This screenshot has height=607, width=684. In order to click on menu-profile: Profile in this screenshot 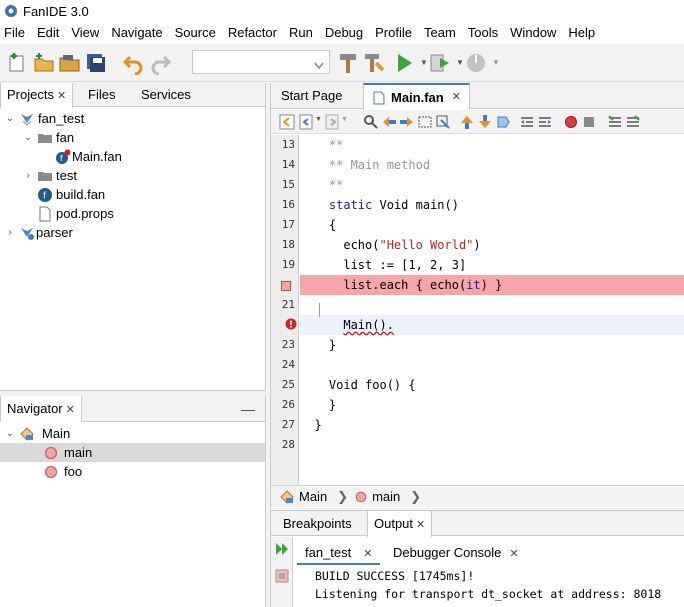, I will do `click(393, 33)`.